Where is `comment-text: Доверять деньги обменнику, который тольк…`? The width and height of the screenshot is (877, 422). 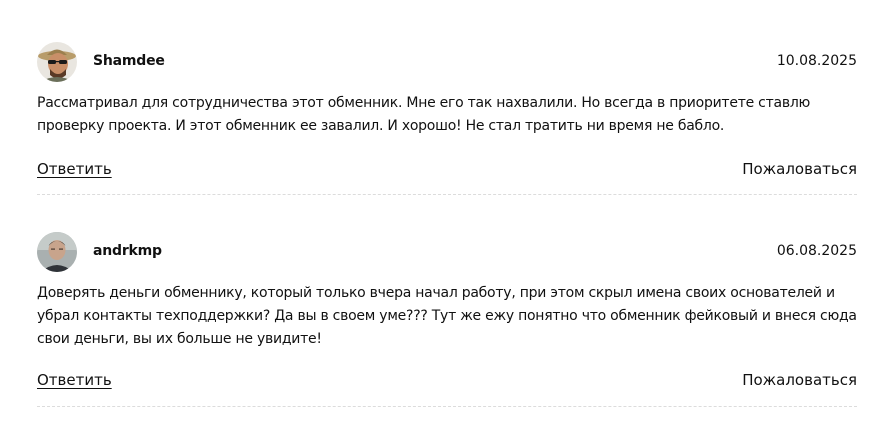
comment-text: Доверять деньги обменнику, который тольк… is located at coordinates (447, 316).